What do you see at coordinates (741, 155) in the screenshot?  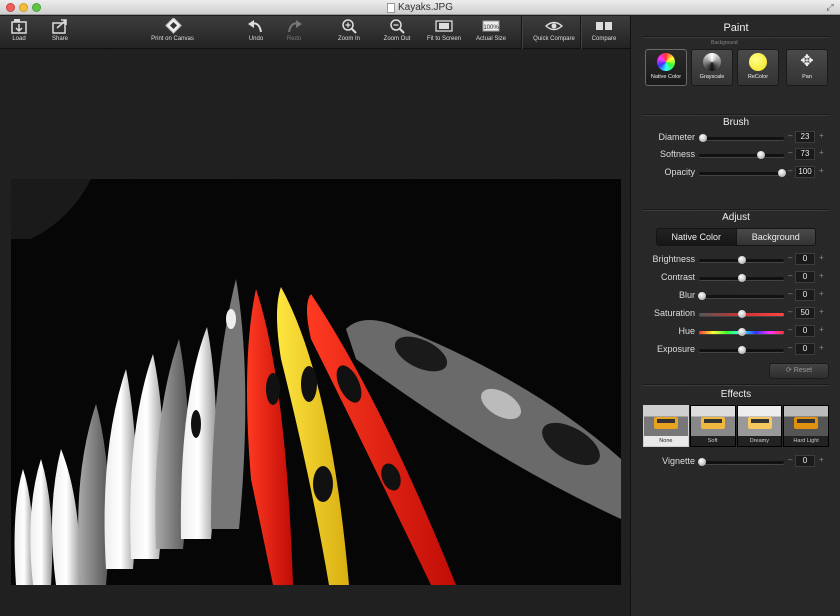 I see `softness-slider` at bounding box center [741, 155].